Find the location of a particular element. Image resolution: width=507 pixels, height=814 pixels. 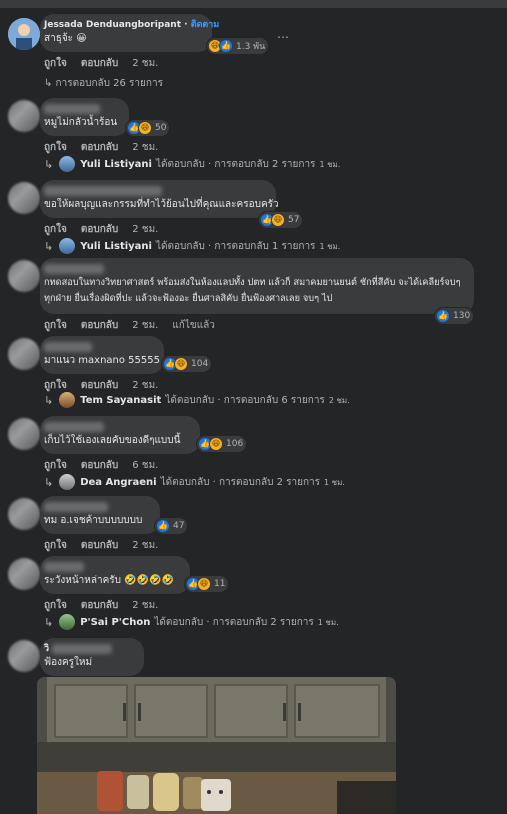

reaction-summary: 👍 😆 104 is located at coordinates (187, 364).